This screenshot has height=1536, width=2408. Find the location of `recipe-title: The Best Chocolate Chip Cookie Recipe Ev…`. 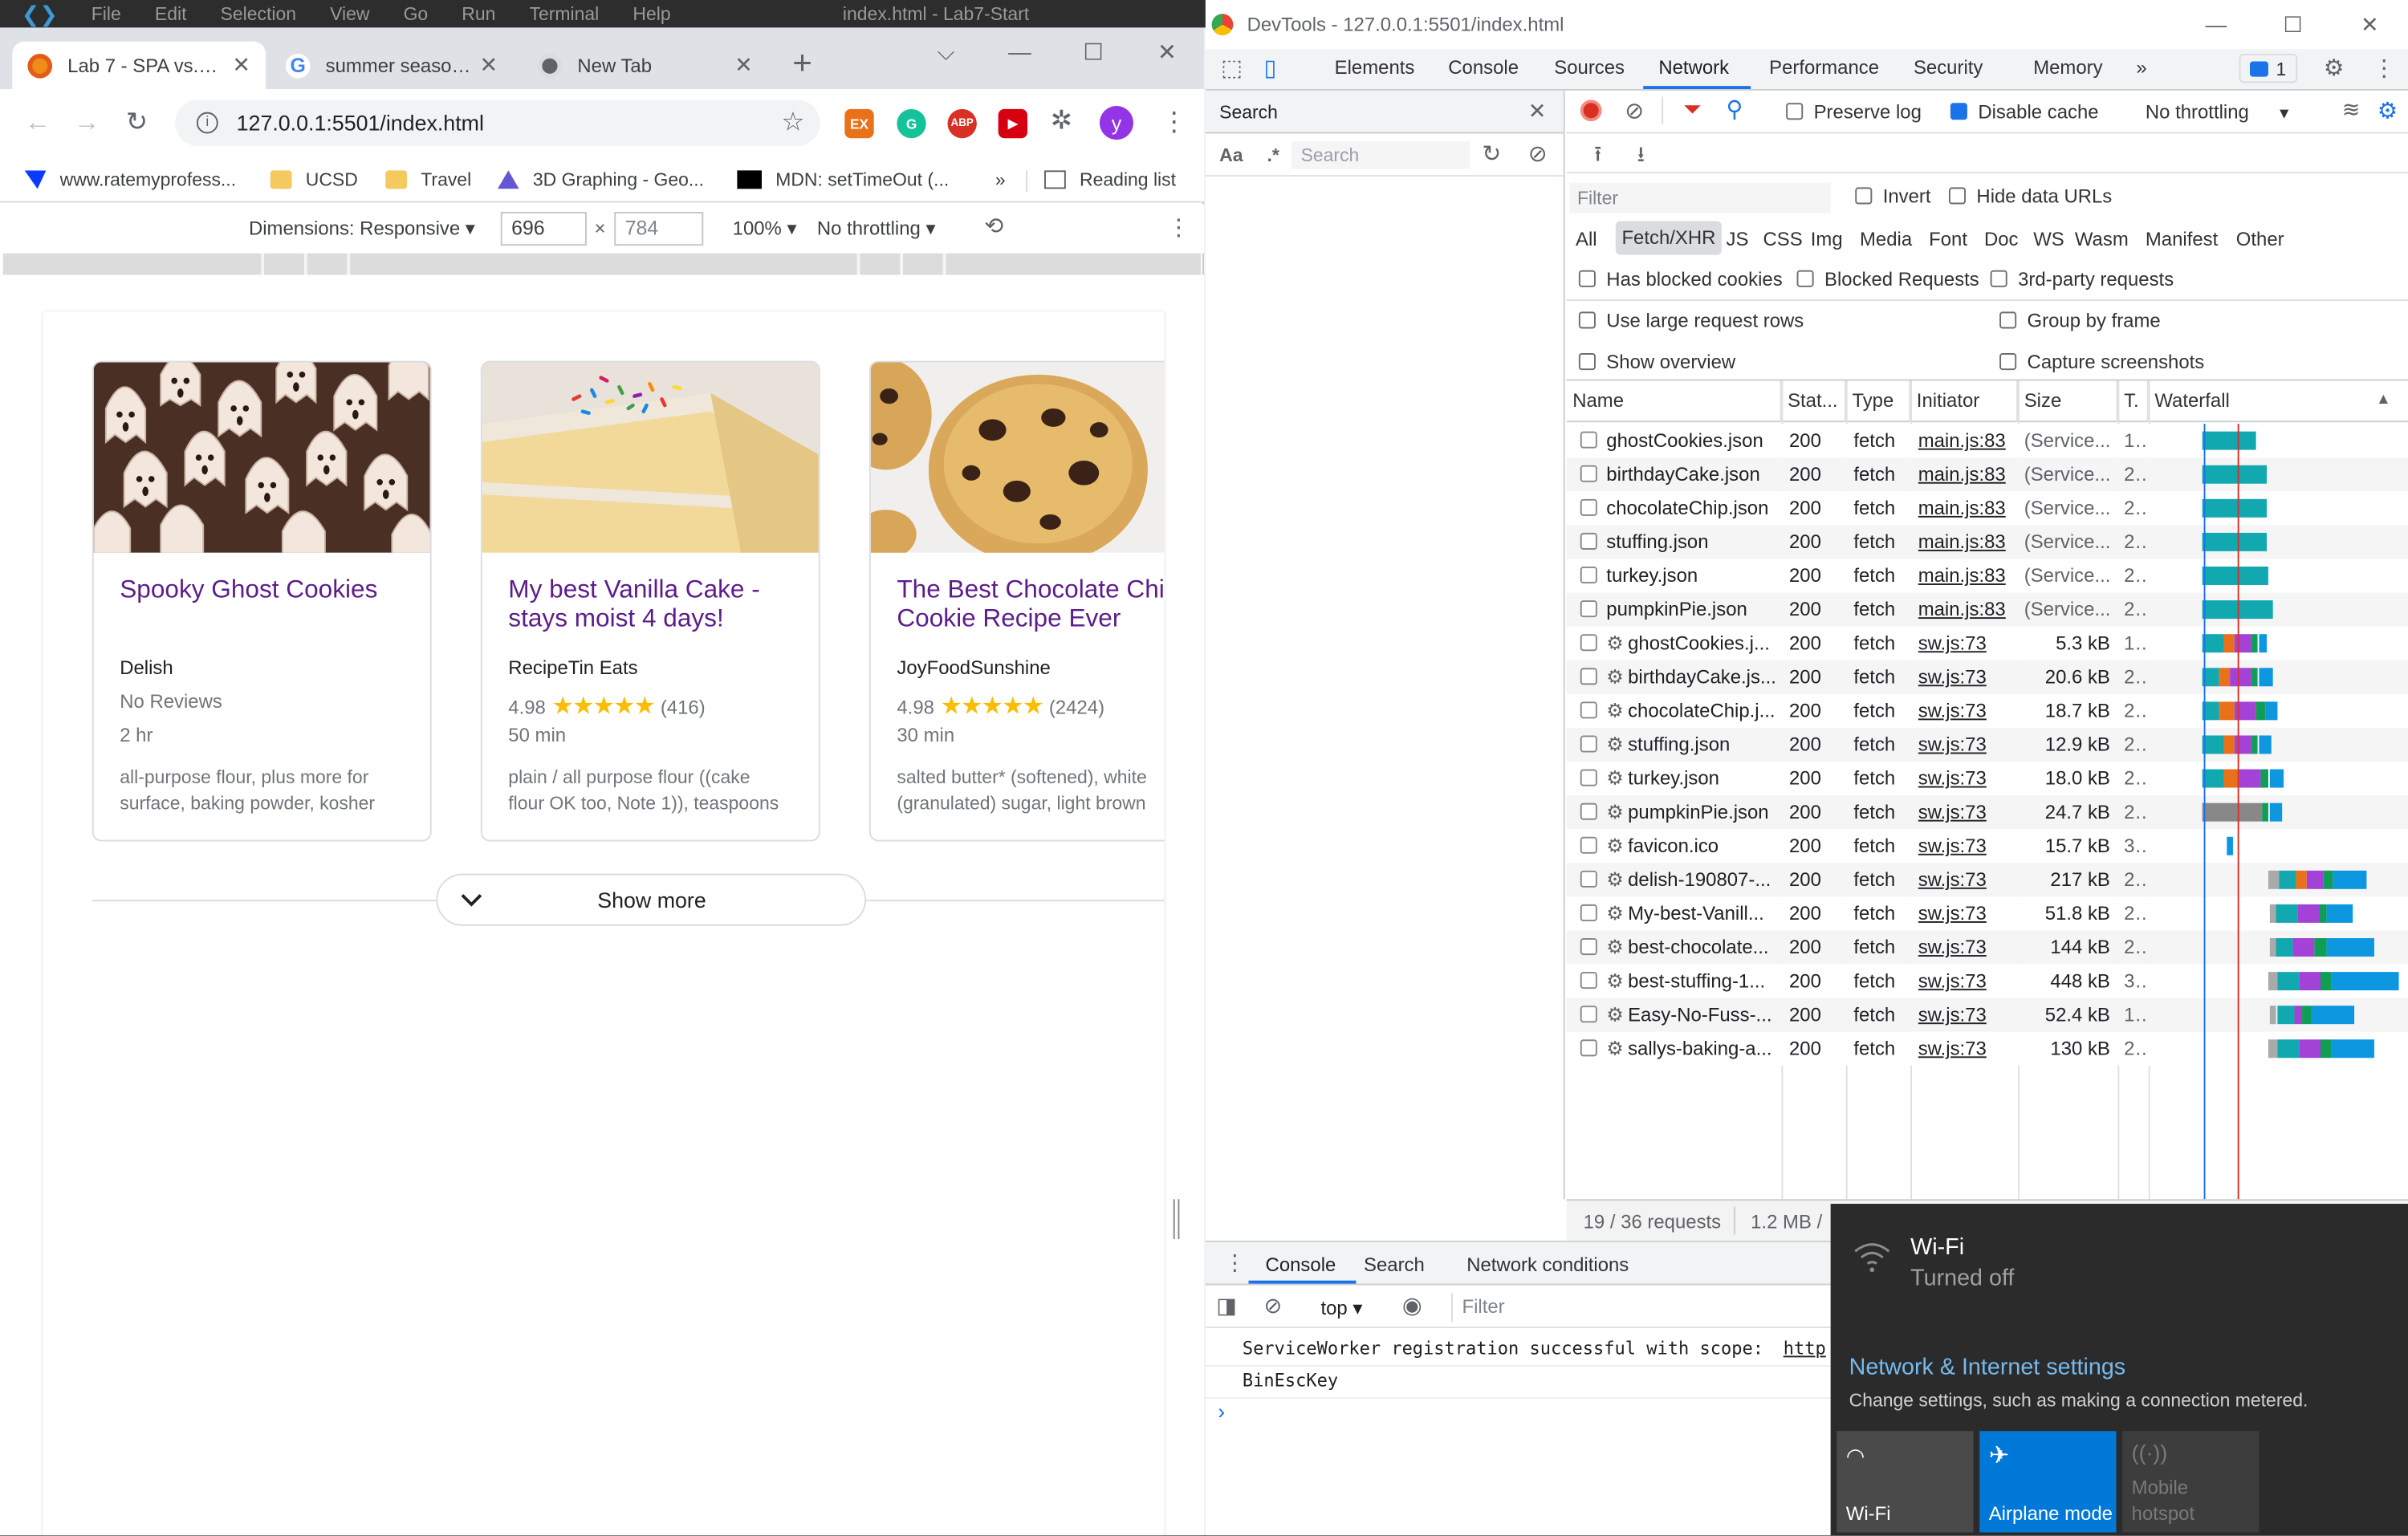

recipe-title: The Best Chocolate Chip Cookie Recipe Ev… is located at coordinates (1030, 604).